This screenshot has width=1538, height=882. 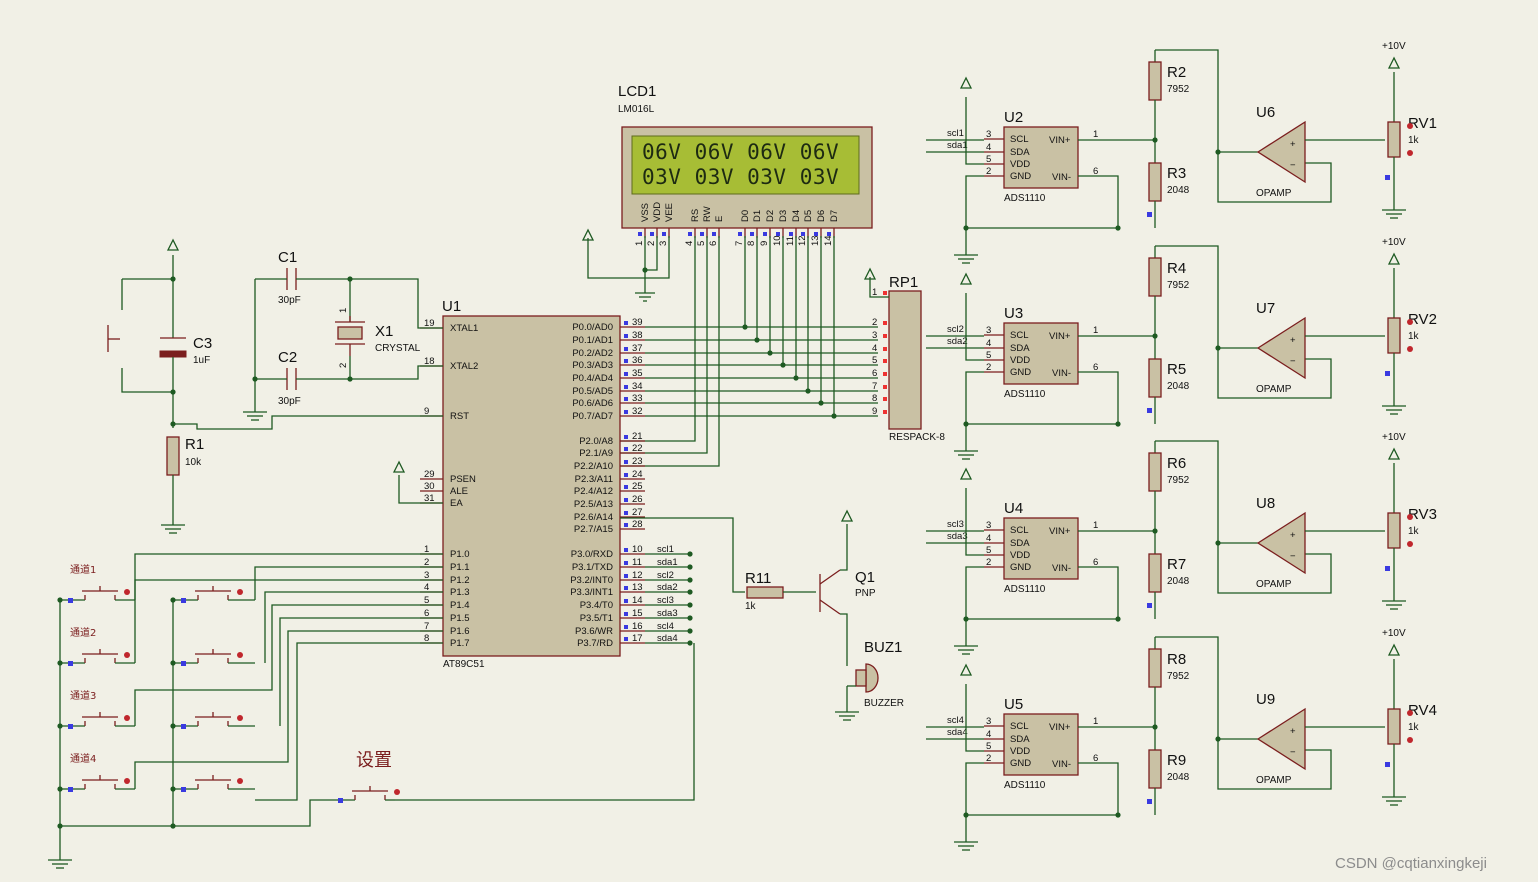 What do you see at coordinates (651, 243) in the screenshot?
I see `lcd-pin-number: 2` at bounding box center [651, 243].